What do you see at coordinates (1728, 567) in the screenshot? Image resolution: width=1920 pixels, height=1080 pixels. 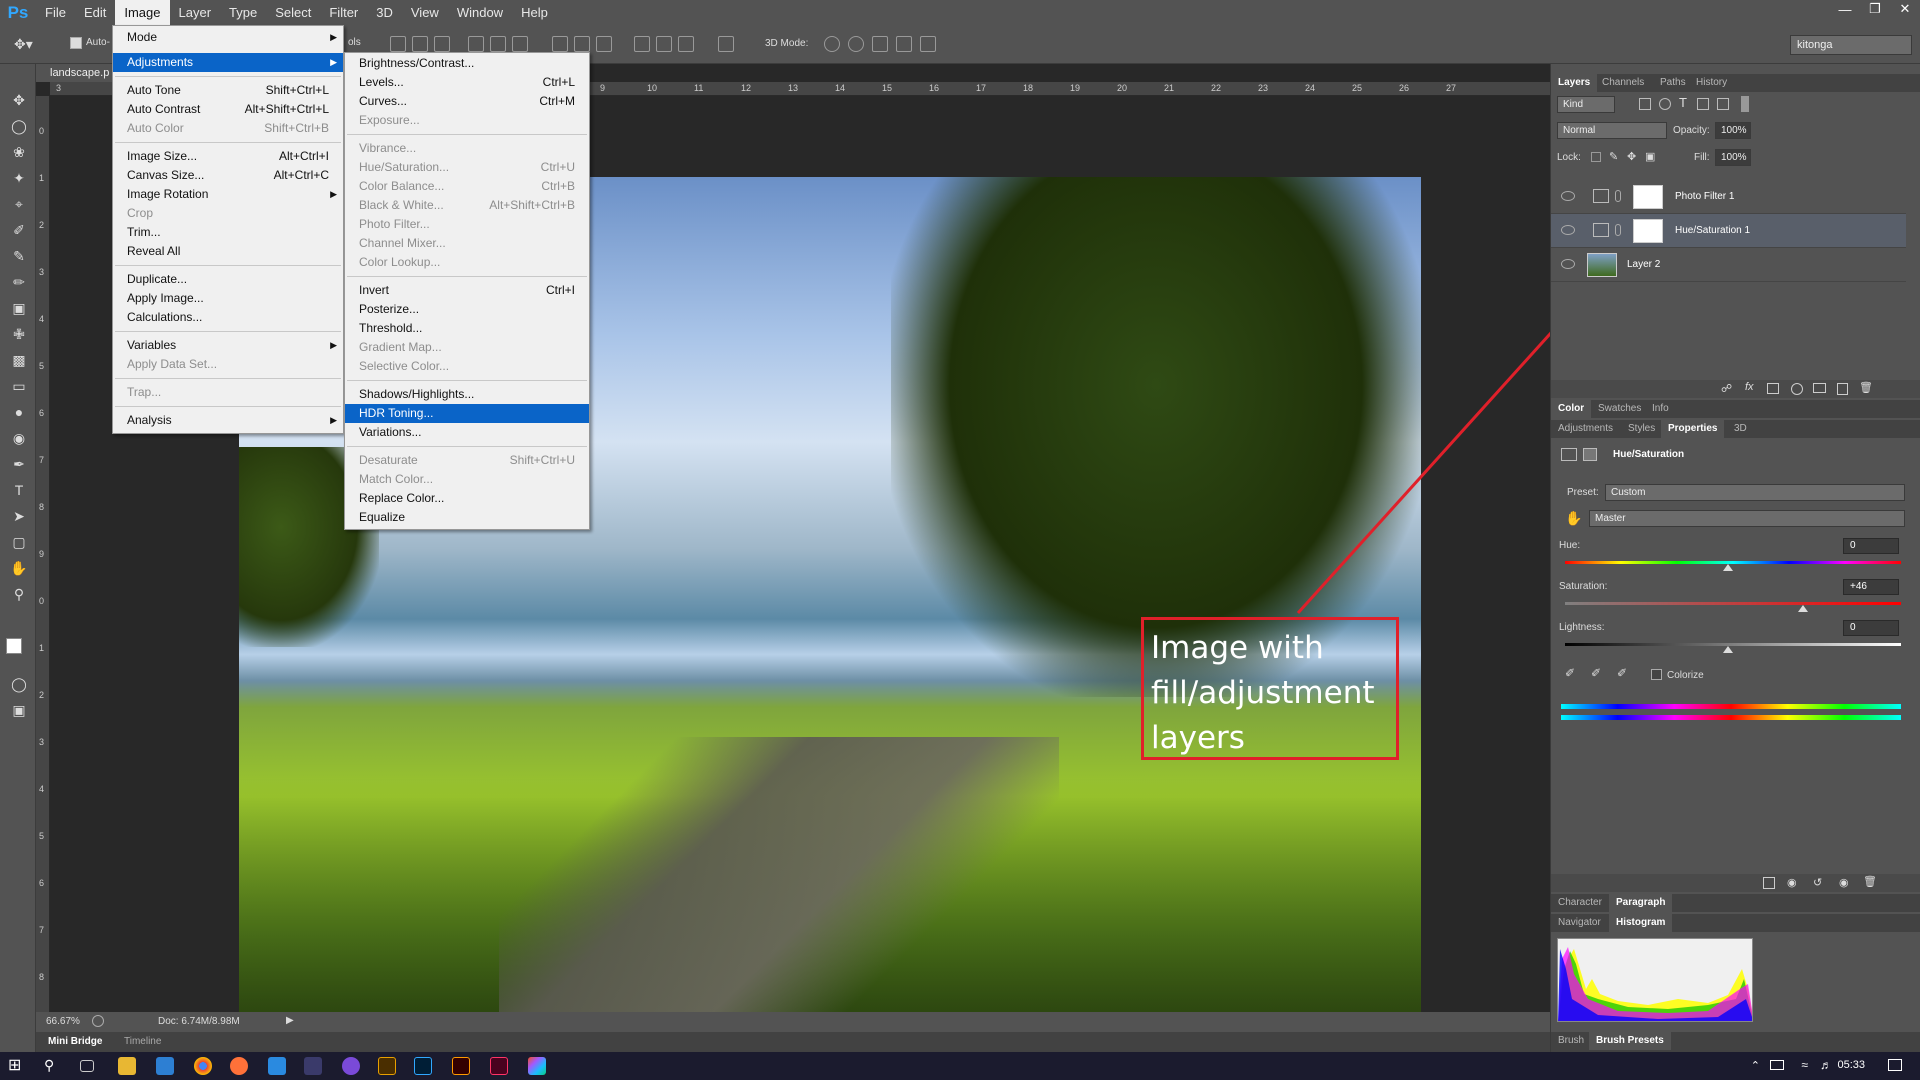 I see `hue-slider-knob` at bounding box center [1728, 567].